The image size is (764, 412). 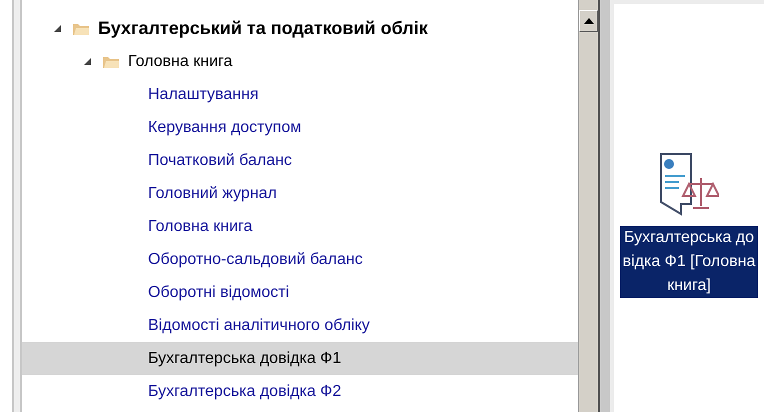 I want to click on tree-folder-label: Бухгалтерський та податковий облік, so click(x=263, y=28).